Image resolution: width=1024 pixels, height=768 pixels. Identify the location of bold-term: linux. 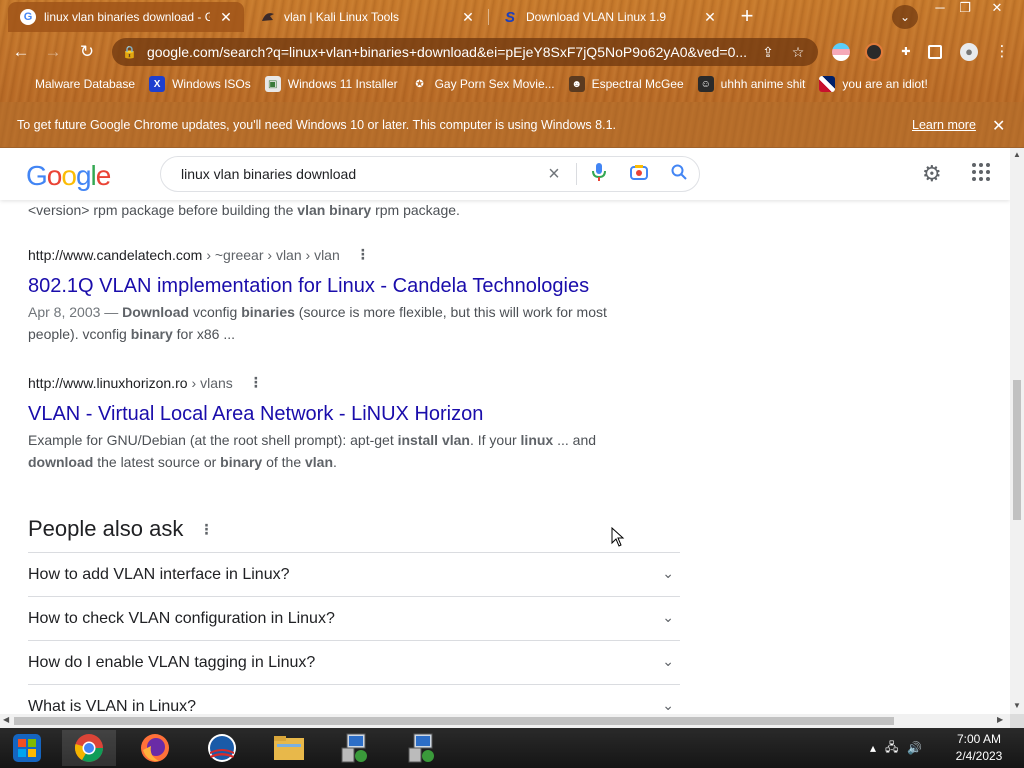
(537, 440).